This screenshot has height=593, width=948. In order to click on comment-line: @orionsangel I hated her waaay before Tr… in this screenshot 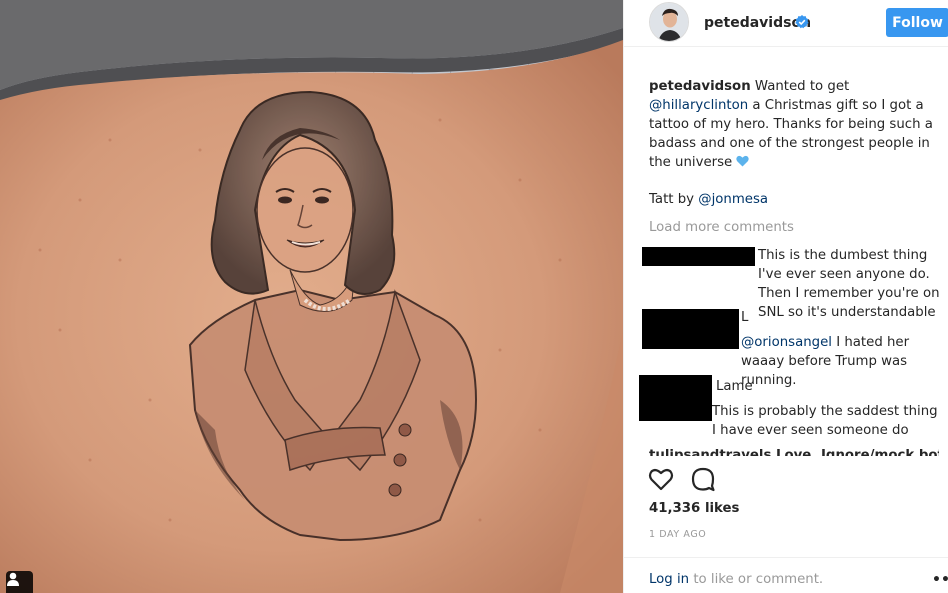, I will do `click(841, 361)`.